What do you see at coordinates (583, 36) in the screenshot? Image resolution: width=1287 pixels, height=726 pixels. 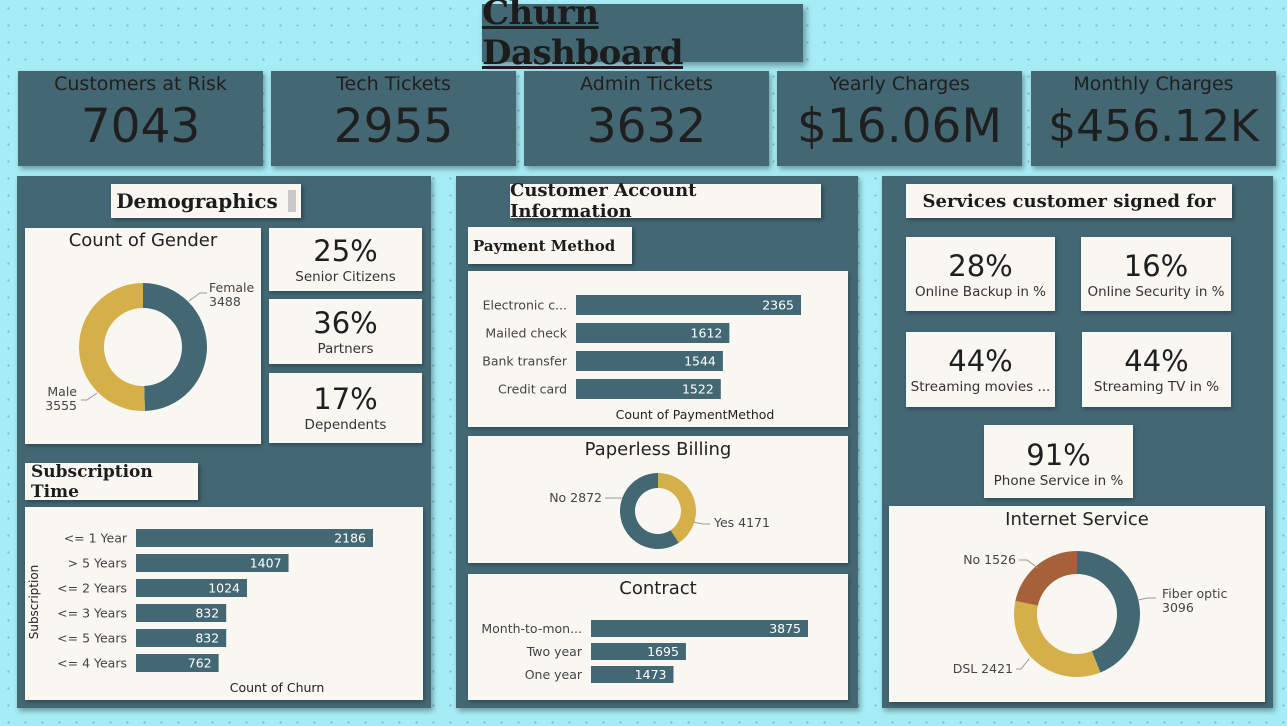 I see `page-title: Churn Dashboard` at bounding box center [583, 36].